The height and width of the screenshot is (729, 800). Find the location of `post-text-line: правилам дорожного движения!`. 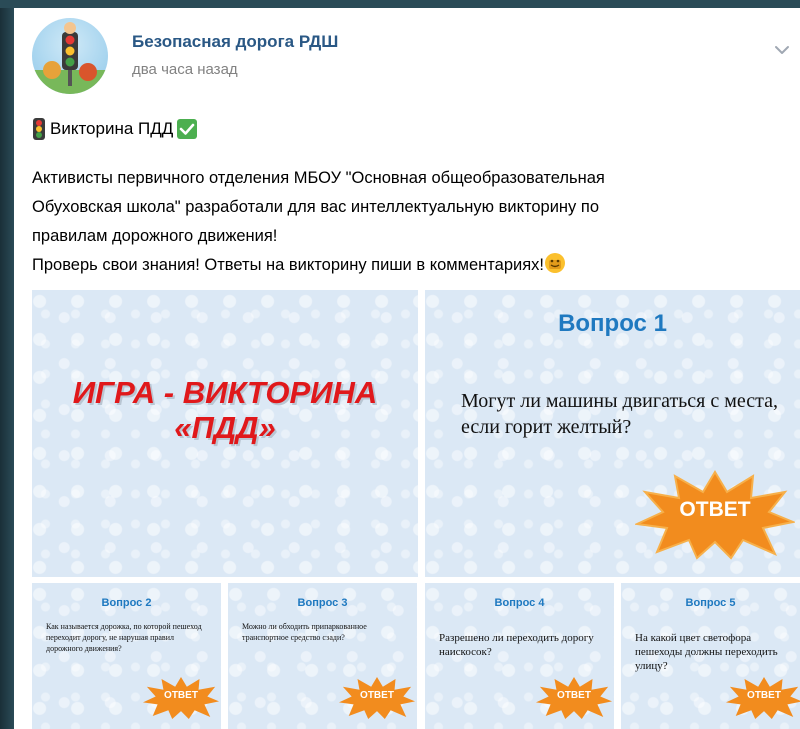

post-text-line: правилам дорожного движения! is located at coordinates (155, 236).